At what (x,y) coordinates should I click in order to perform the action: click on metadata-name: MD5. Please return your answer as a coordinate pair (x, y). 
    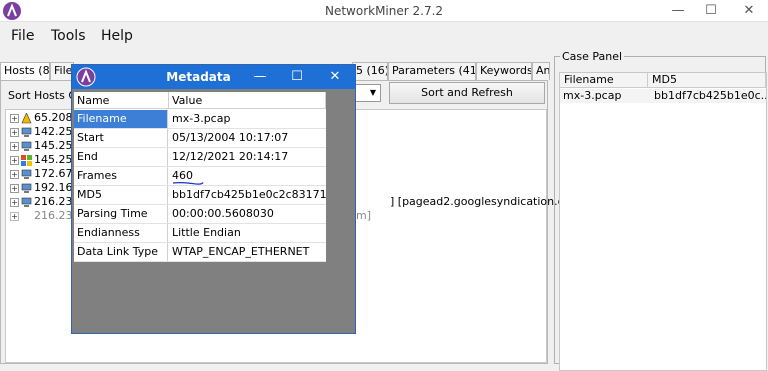
    Looking at the image, I should click on (121, 195).